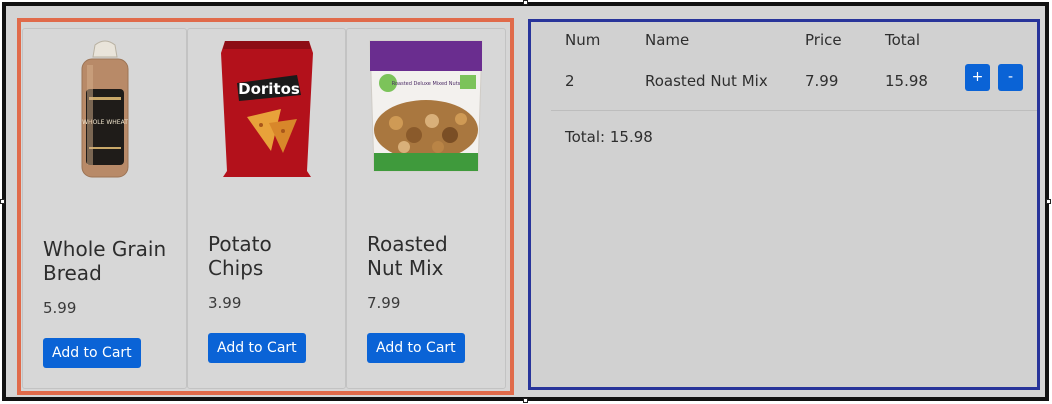  Describe the element at coordinates (426, 106) in the screenshot. I see `nut-mix-bag-icon: Roasted Deluxe Mixed Nuts` at that location.